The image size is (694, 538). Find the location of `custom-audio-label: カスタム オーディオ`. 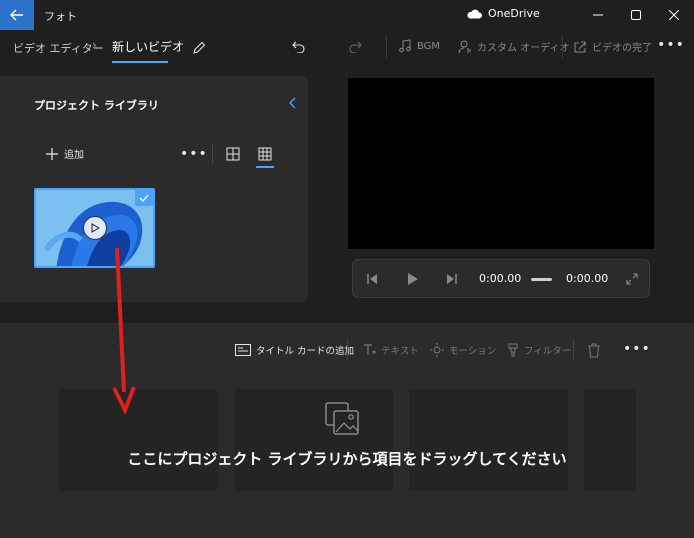

custom-audio-label: カスタム オーディオ is located at coordinates (523, 48).